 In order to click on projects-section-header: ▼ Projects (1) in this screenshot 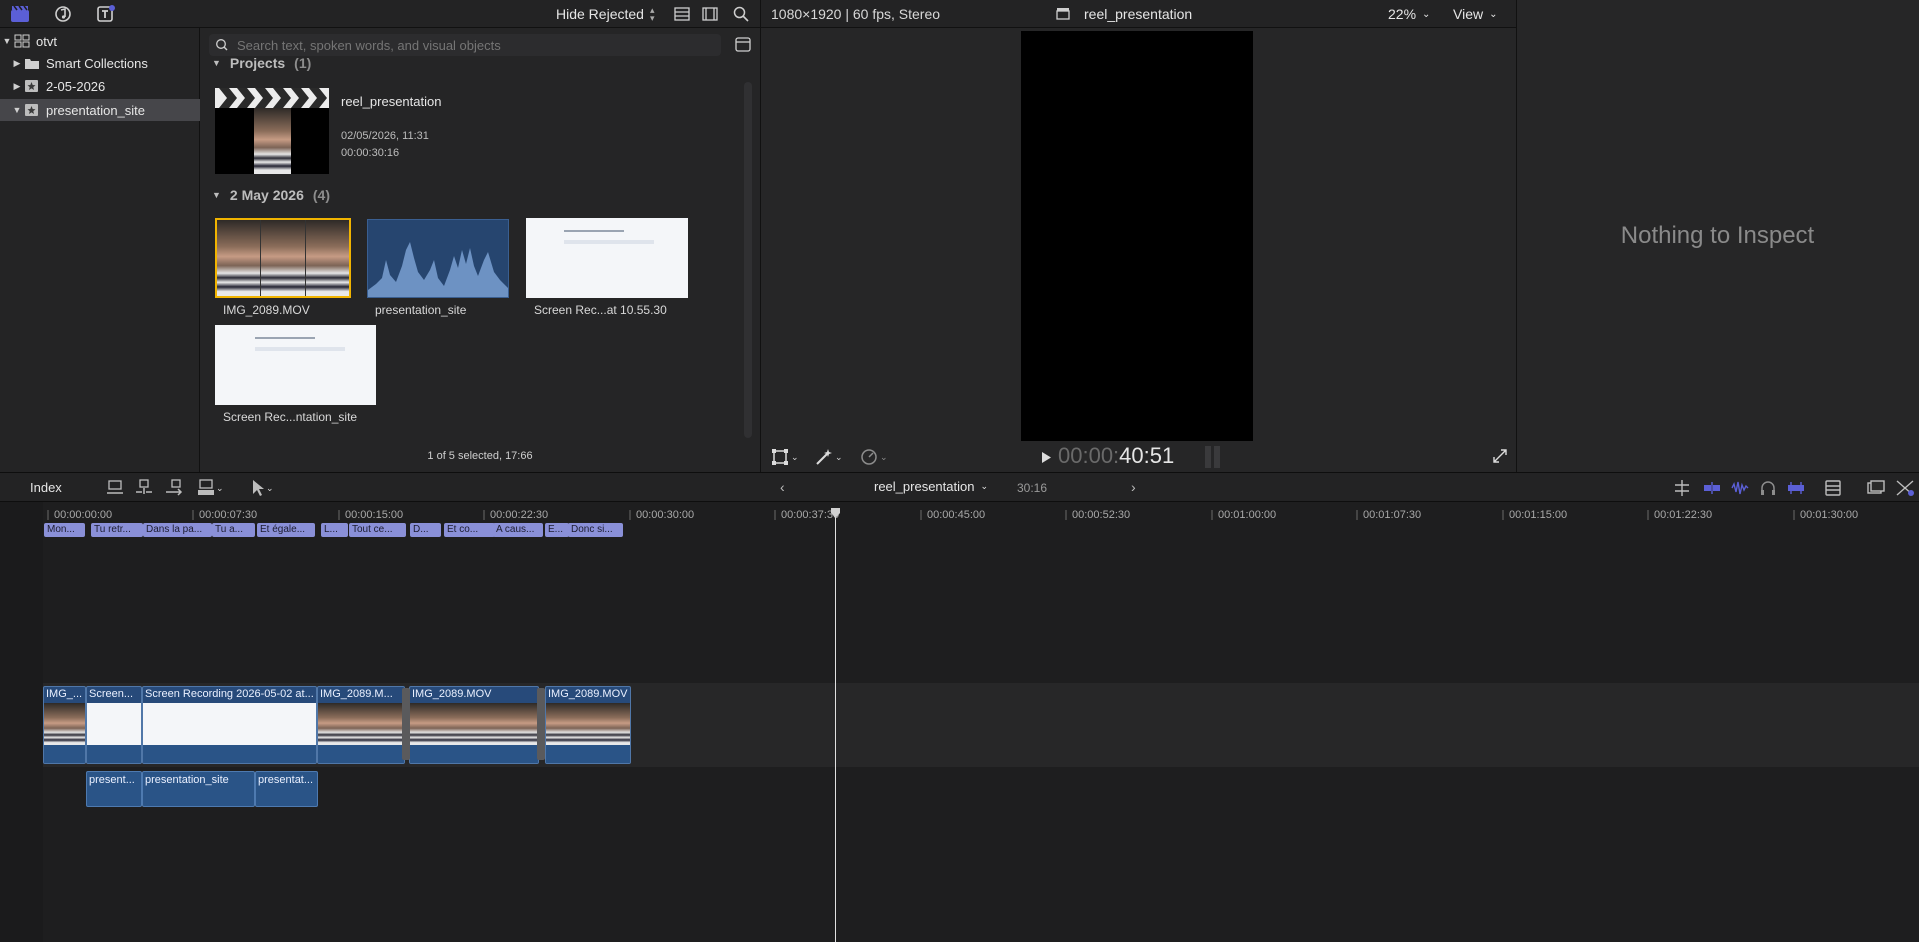, I will do `click(261, 63)`.